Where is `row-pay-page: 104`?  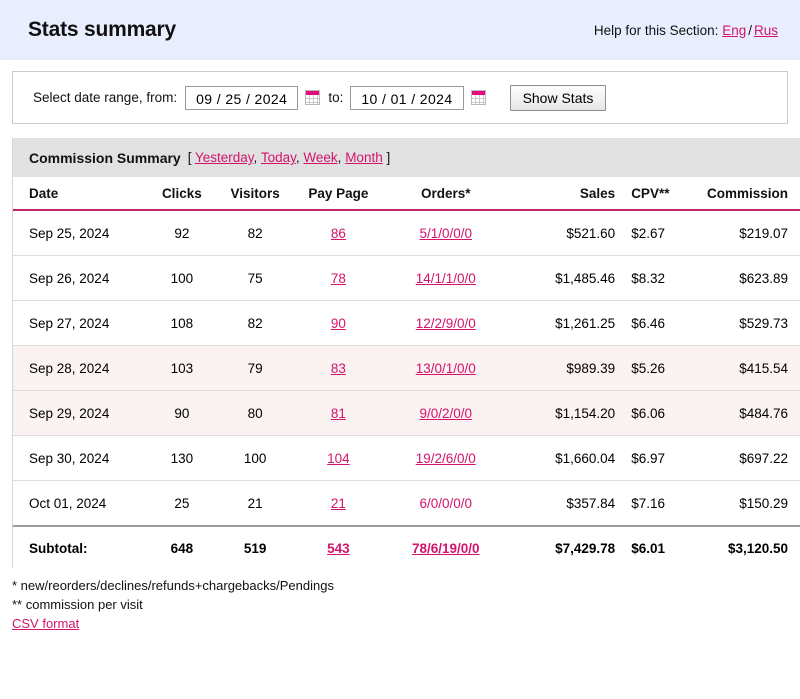 row-pay-page: 104 is located at coordinates (338, 458).